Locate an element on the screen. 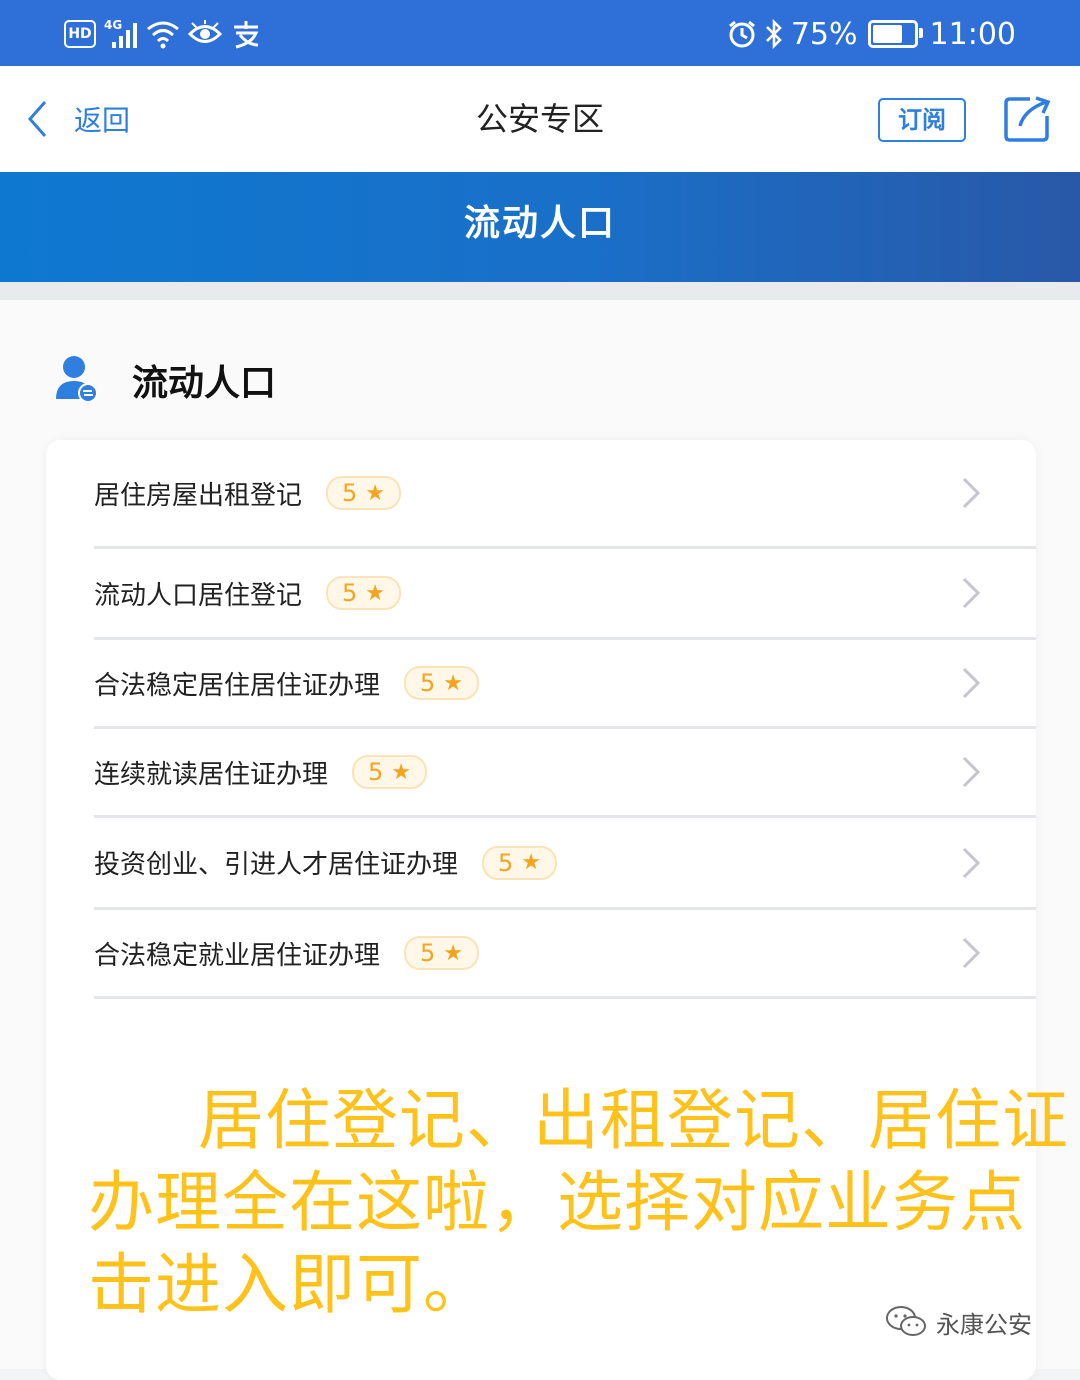  service-label: 居住房屋出租登记 is located at coordinates (198, 495).